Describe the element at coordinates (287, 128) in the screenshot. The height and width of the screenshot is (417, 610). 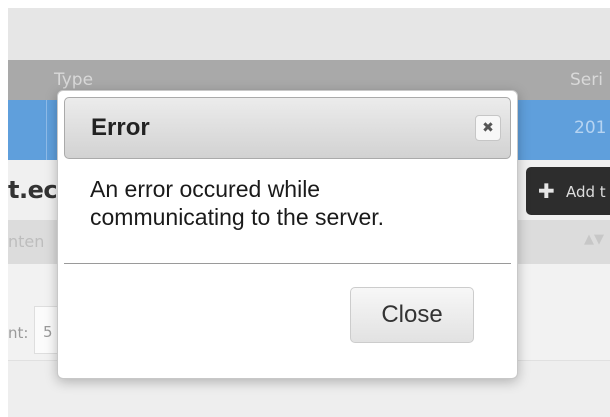
I see `dialog-header: Error ✖` at that location.